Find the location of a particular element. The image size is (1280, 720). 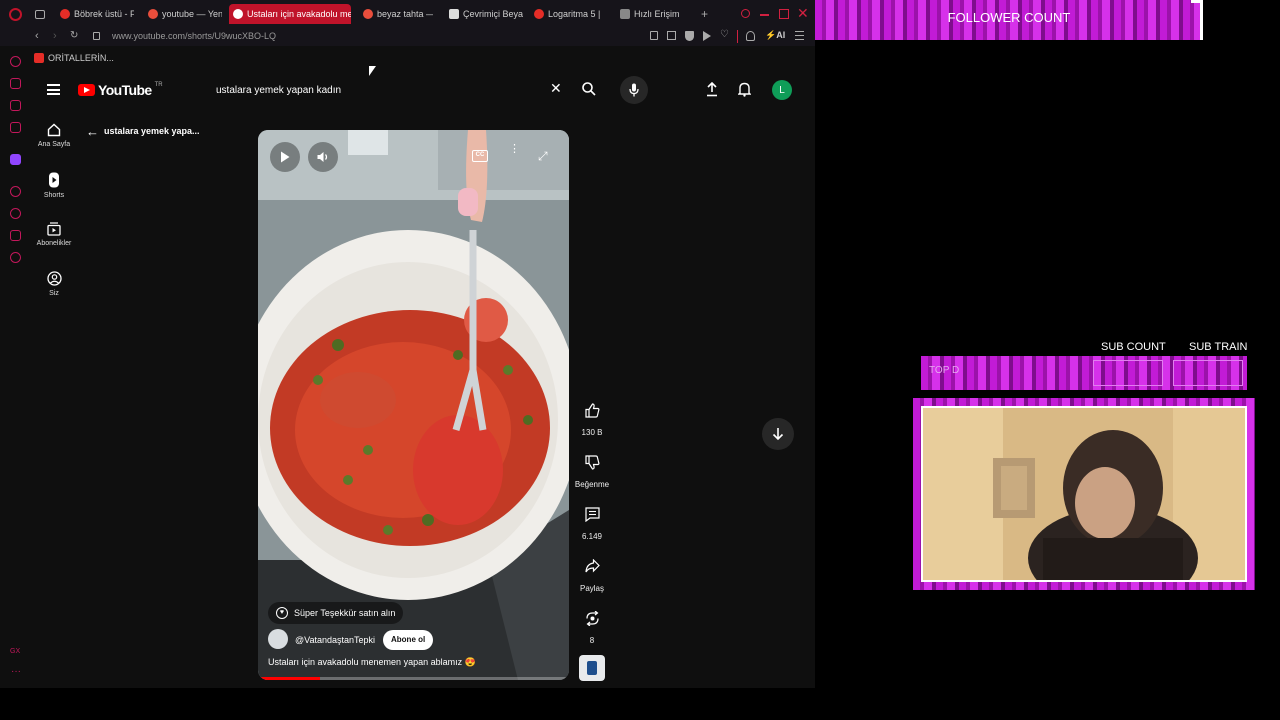

progress-fill is located at coordinates (289, 678).